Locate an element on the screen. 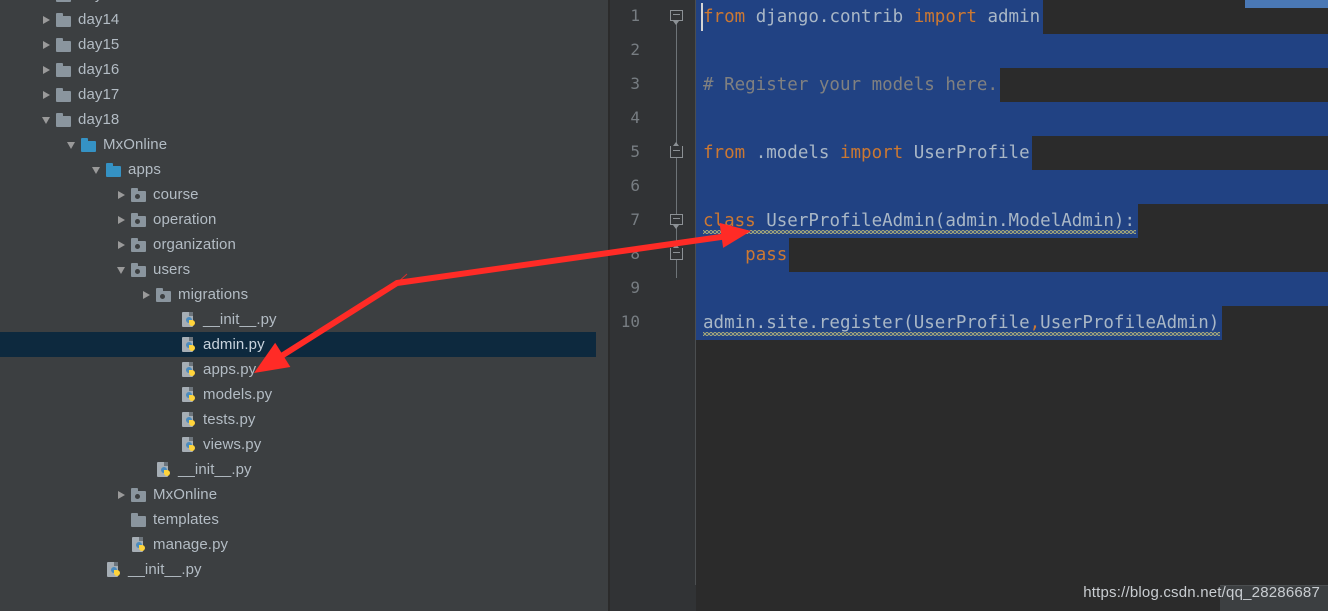 This screenshot has width=1328, height=611. tree-row-migrations: migrations is located at coordinates (305, 294).